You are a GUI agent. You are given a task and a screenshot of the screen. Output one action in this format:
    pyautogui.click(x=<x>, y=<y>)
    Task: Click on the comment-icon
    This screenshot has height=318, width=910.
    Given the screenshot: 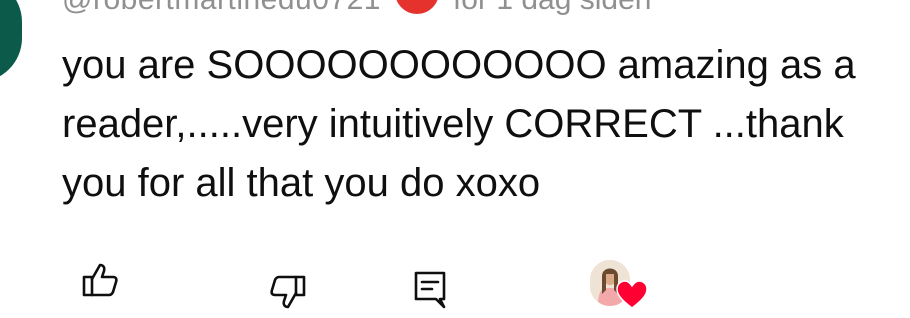 What is the action you would take?
    pyautogui.click(x=430, y=290)
    